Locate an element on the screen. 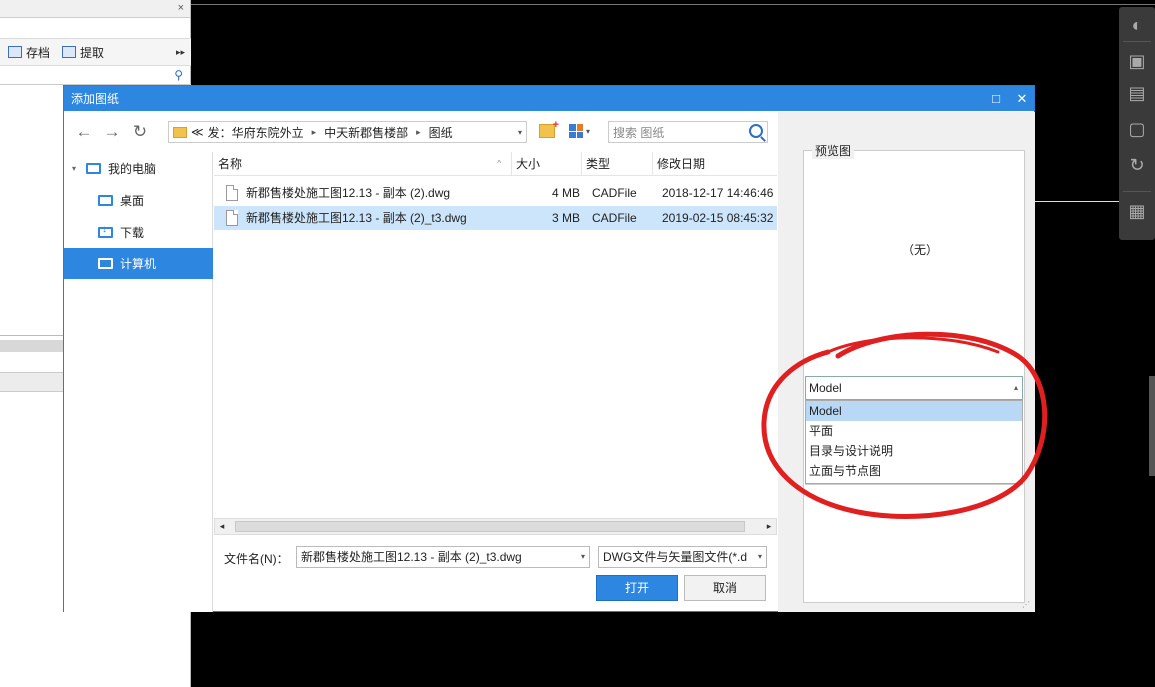  layout-option: 立面与节点图 is located at coordinates (914, 471).